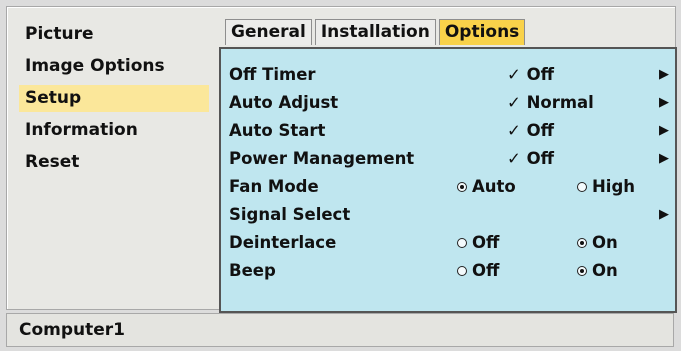  I want to click on fan-mode-row: Fan Mode Auto High, so click(449, 186).